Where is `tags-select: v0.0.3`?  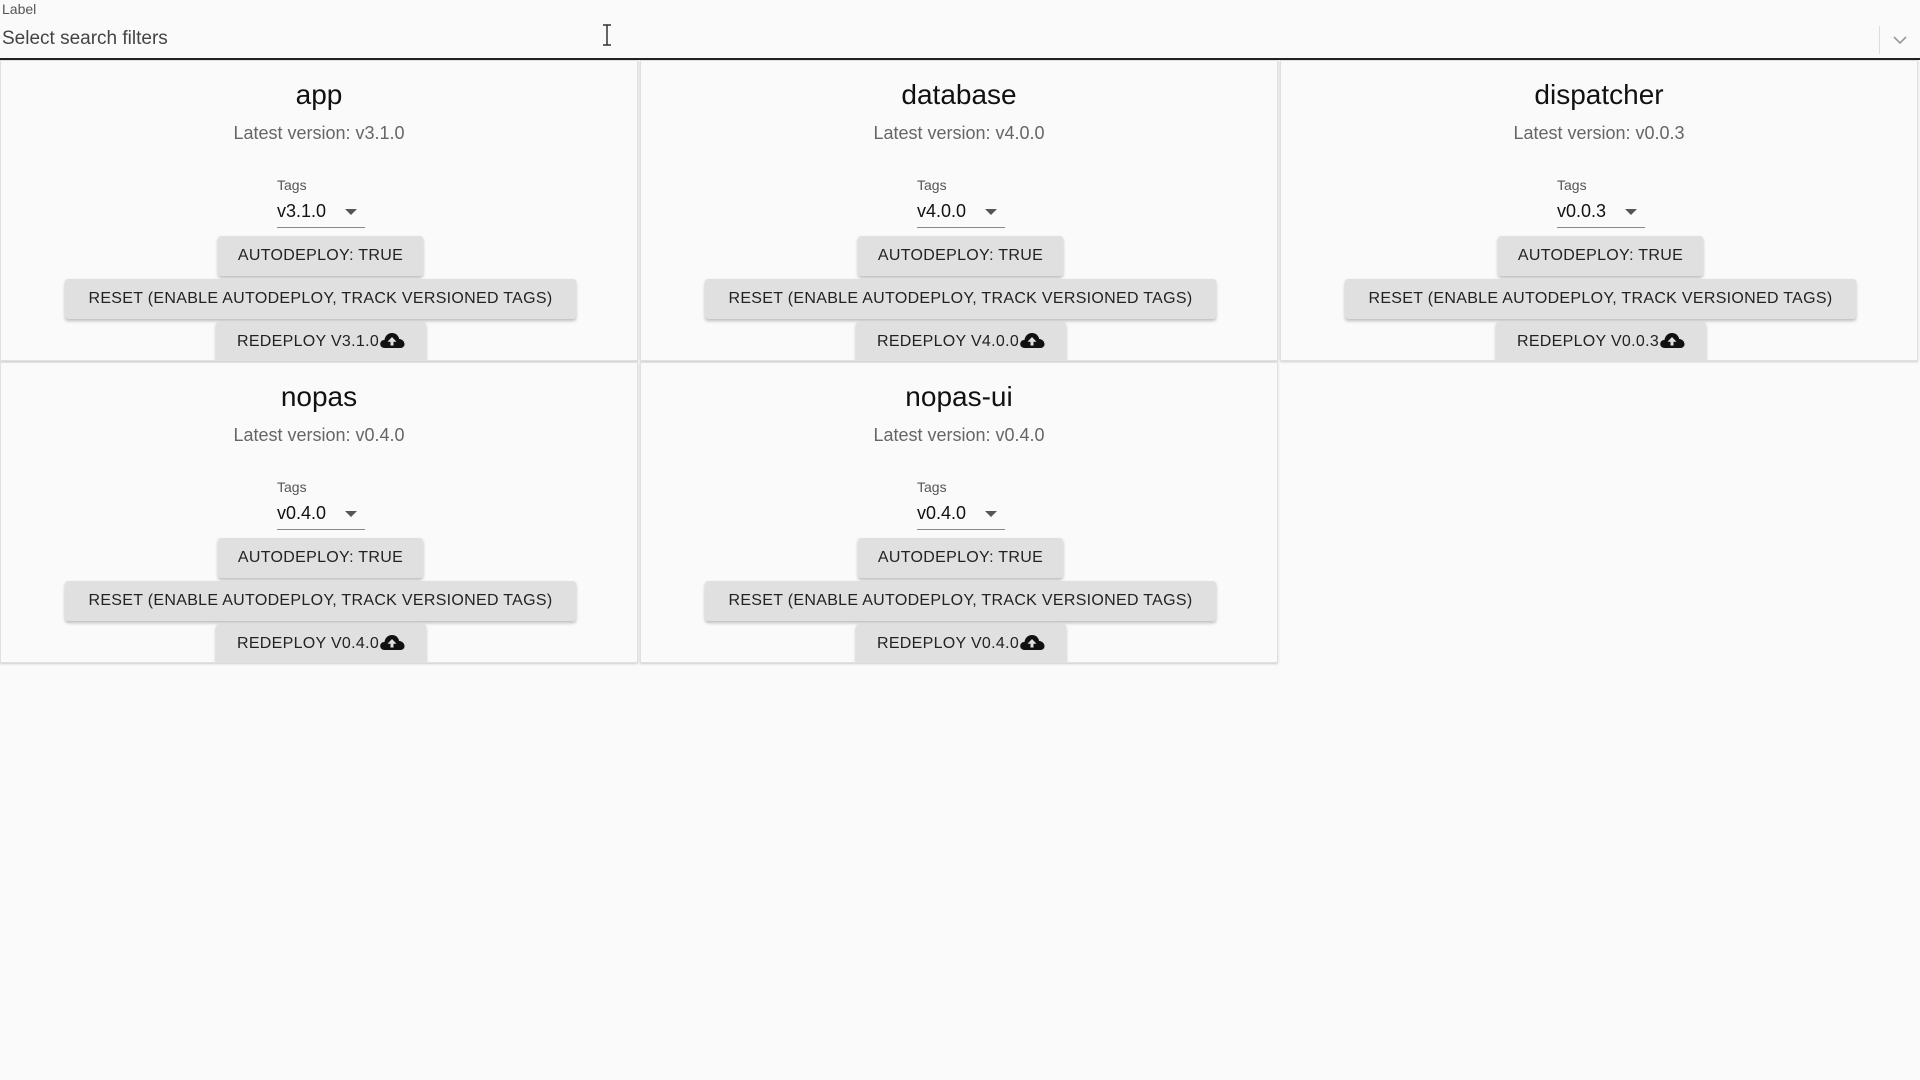
tags-select: v0.0.3 is located at coordinates (1601, 212).